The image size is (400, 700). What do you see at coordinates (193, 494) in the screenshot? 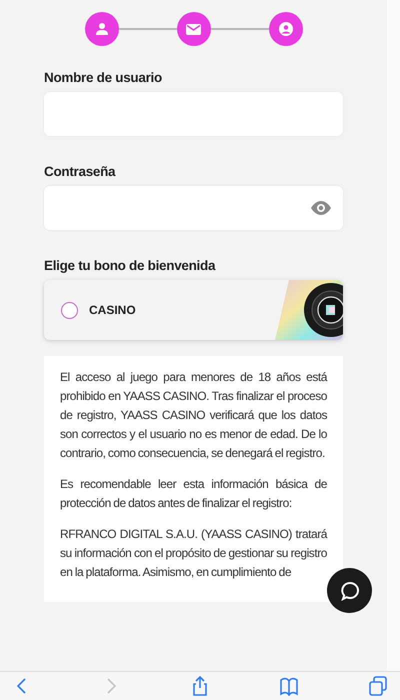
I see `info-paragraph: Es recomendable leer esta información básica de protección de datos antes de finalizar el registro:` at bounding box center [193, 494].